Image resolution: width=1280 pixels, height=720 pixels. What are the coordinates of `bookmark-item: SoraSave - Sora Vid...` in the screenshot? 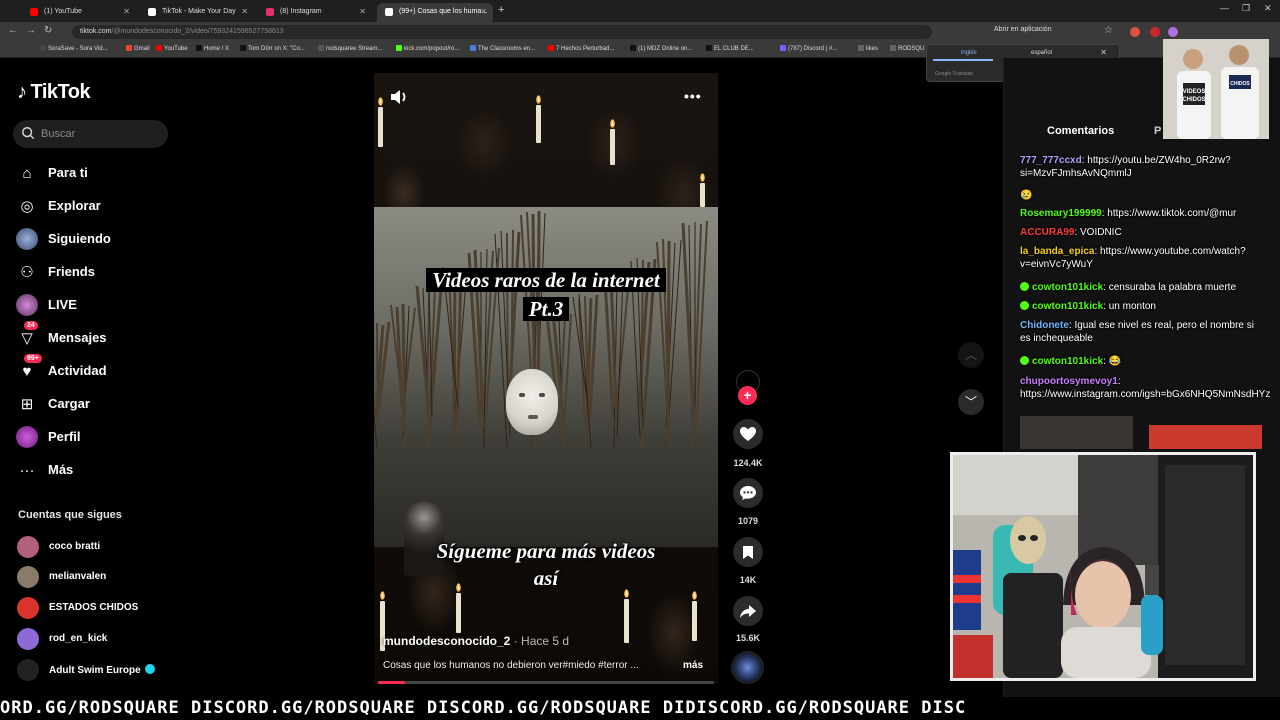 It's located at (74, 48).